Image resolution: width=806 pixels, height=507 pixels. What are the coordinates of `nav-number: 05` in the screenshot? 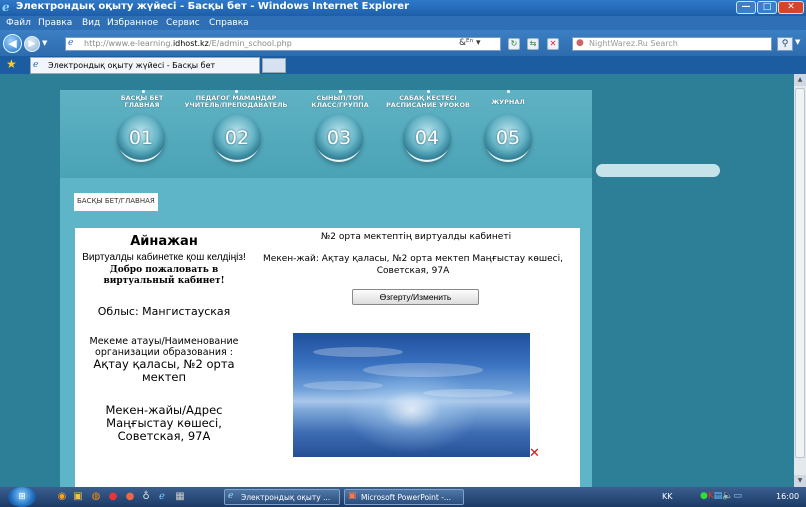 It's located at (508, 138).